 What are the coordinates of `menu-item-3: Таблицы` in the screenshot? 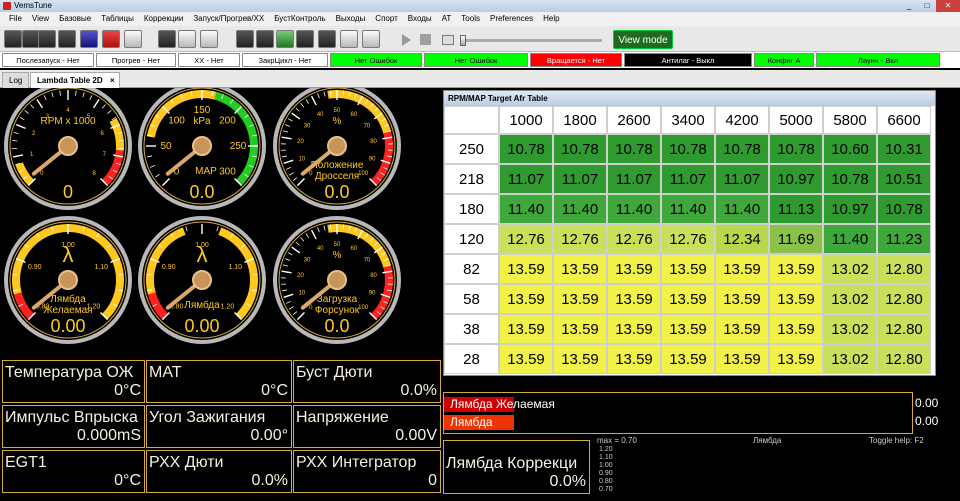 It's located at (117, 19).